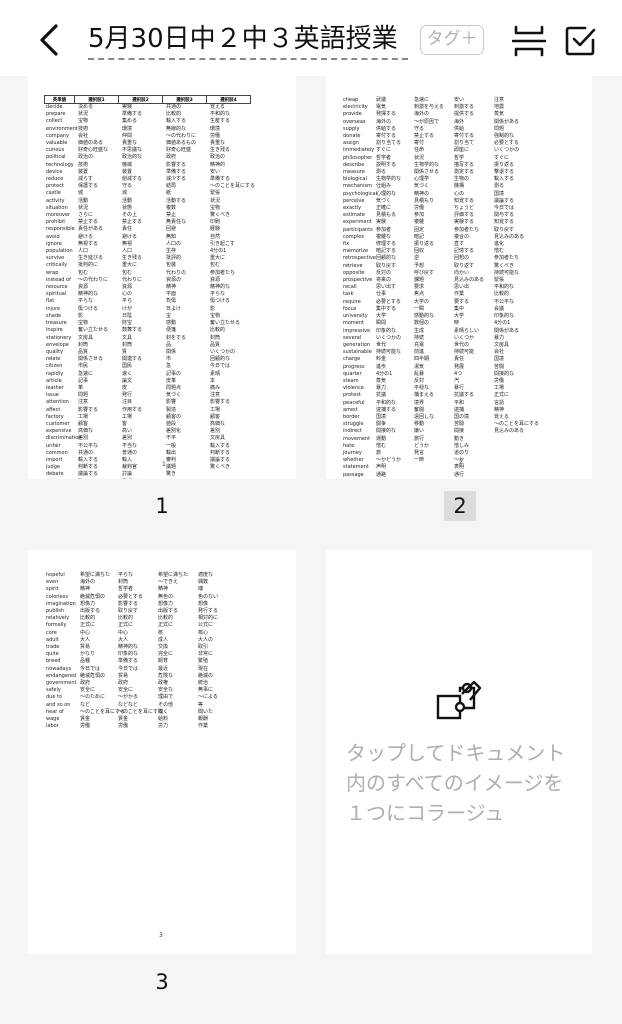  What do you see at coordinates (459, 308) in the screenshot?
I see `word-cell: 集中` at bounding box center [459, 308].